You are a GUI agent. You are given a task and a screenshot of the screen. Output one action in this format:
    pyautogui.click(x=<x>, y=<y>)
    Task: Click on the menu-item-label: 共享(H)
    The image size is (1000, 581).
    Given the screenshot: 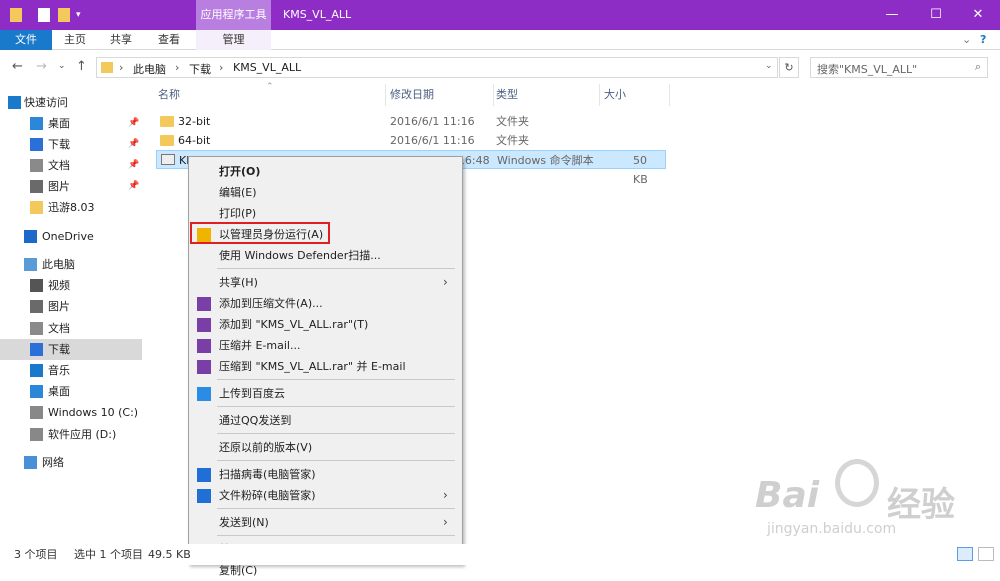 What is the action you would take?
    pyautogui.click(x=238, y=282)
    